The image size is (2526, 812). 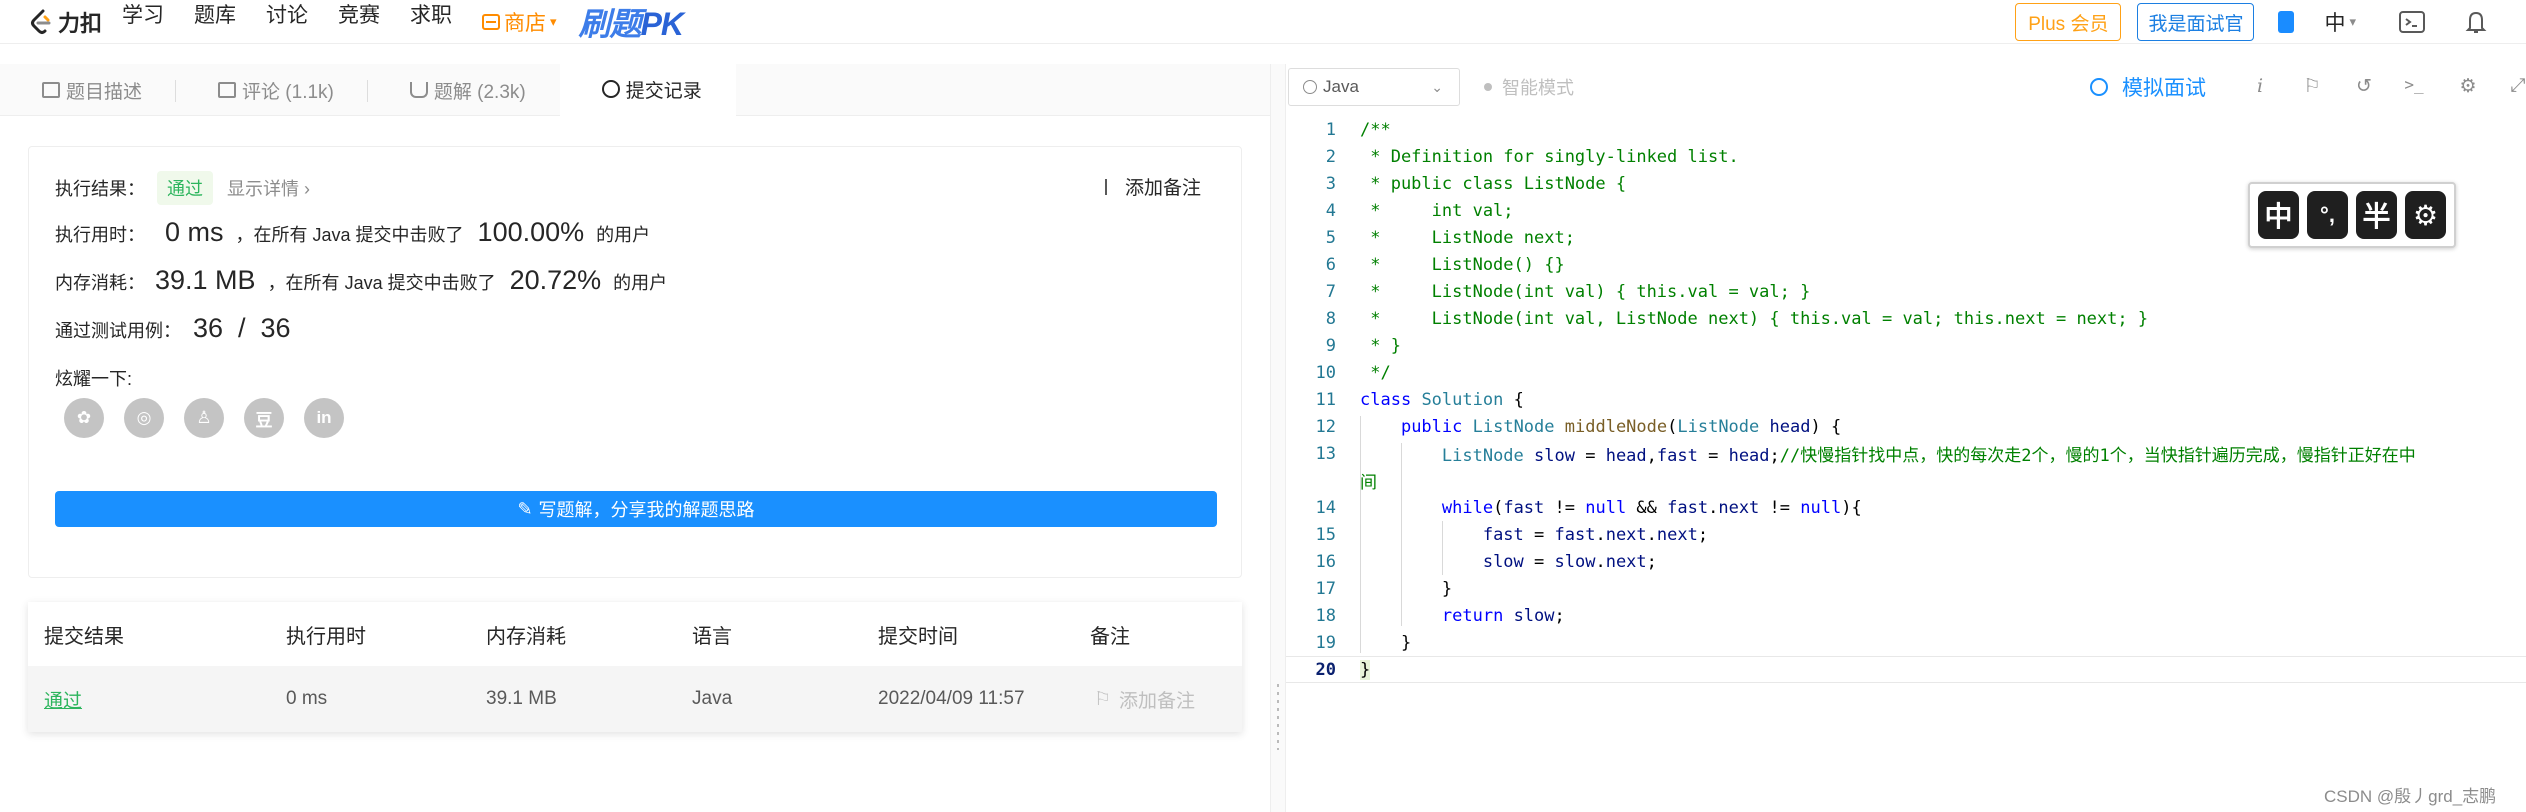 I want to click on ime-halfwidth-key: 半, so click(x=2376, y=215).